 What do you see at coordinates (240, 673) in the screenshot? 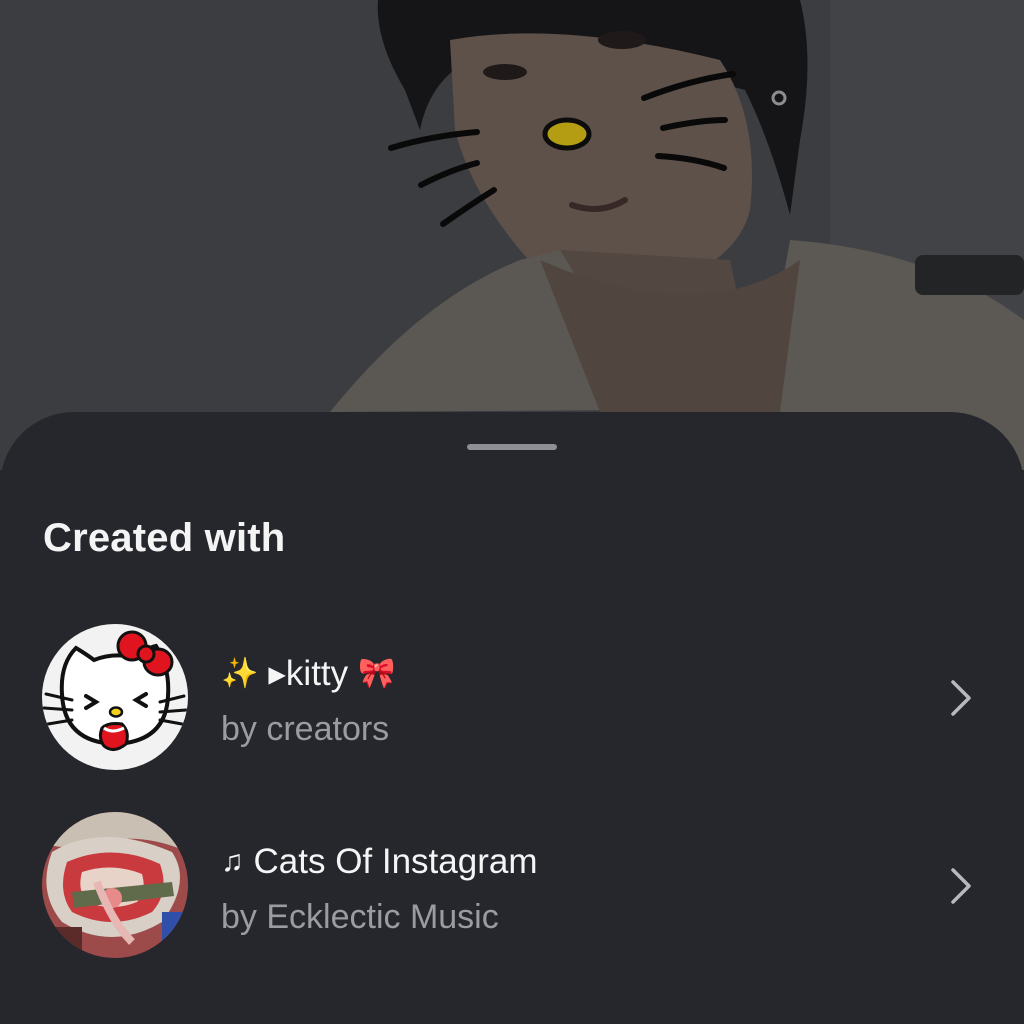
I see `sparkles-icon: ✨` at bounding box center [240, 673].